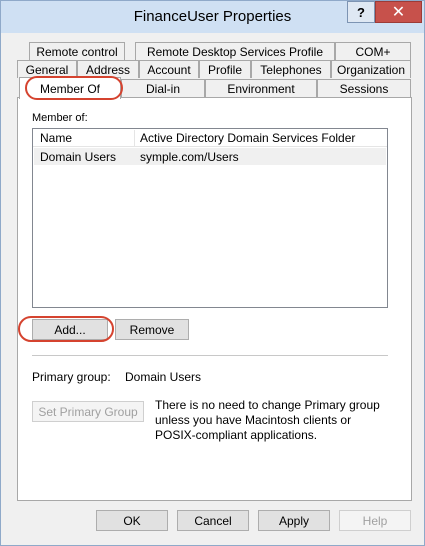 The image size is (425, 546). I want to click on member-of-label: Member of:, so click(60, 118).